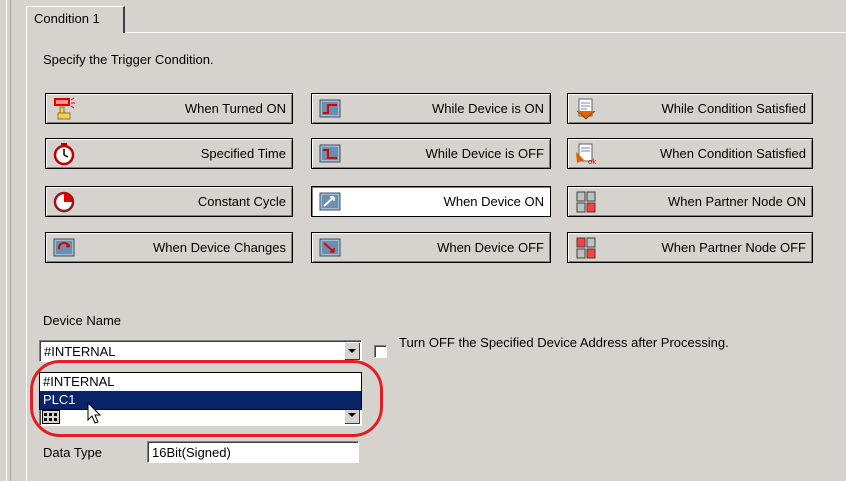  I want to click on mouse-pointer-icon, so click(94, 413).